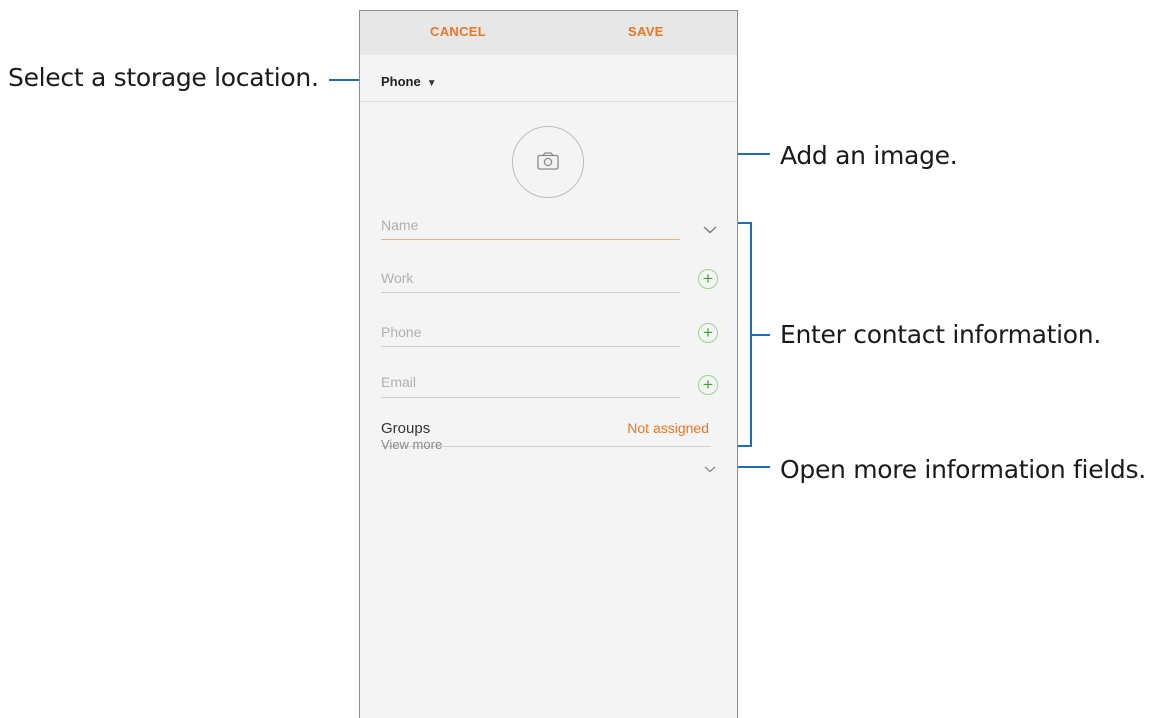  Describe the element at coordinates (412, 444) in the screenshot. I see `view-more-label: View more` at that location.